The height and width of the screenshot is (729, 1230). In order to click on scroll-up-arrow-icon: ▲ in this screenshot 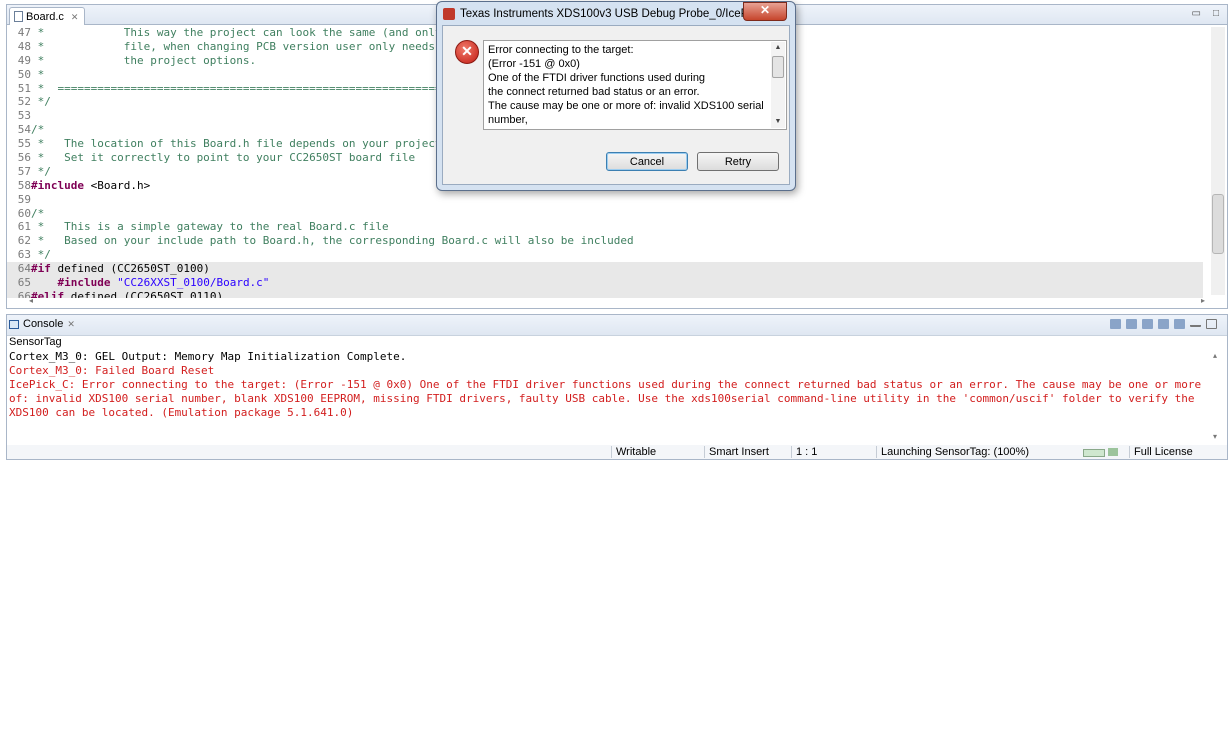, I will do `click(778, 48)`.